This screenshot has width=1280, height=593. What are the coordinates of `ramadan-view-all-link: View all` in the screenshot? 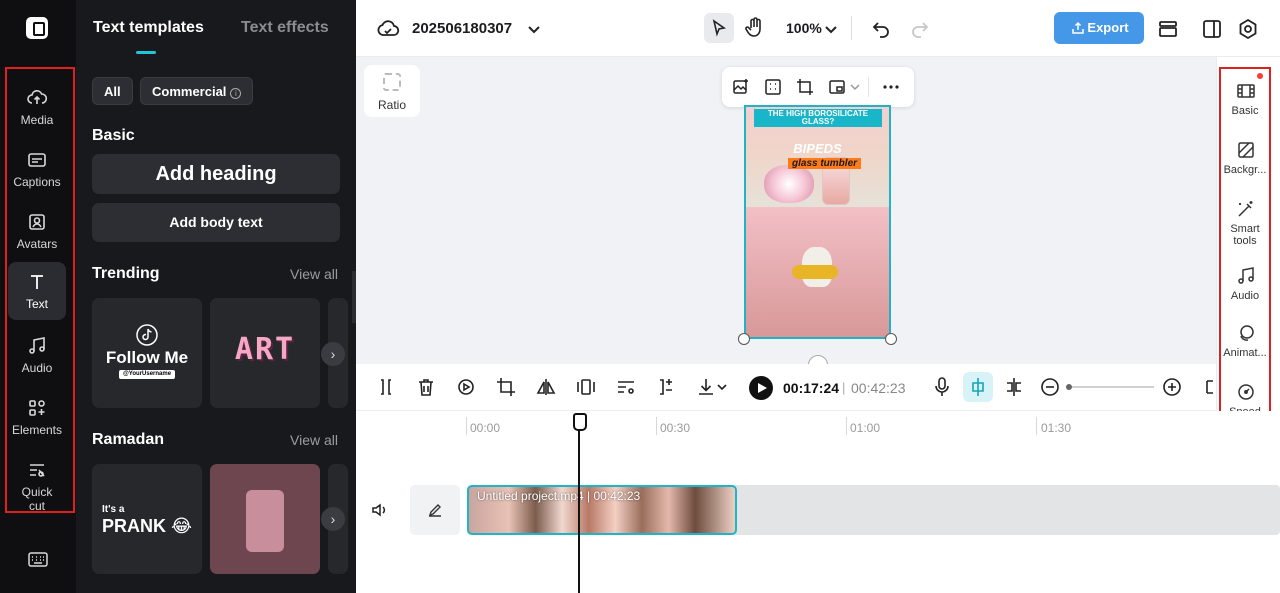 It's located at (314, 440).